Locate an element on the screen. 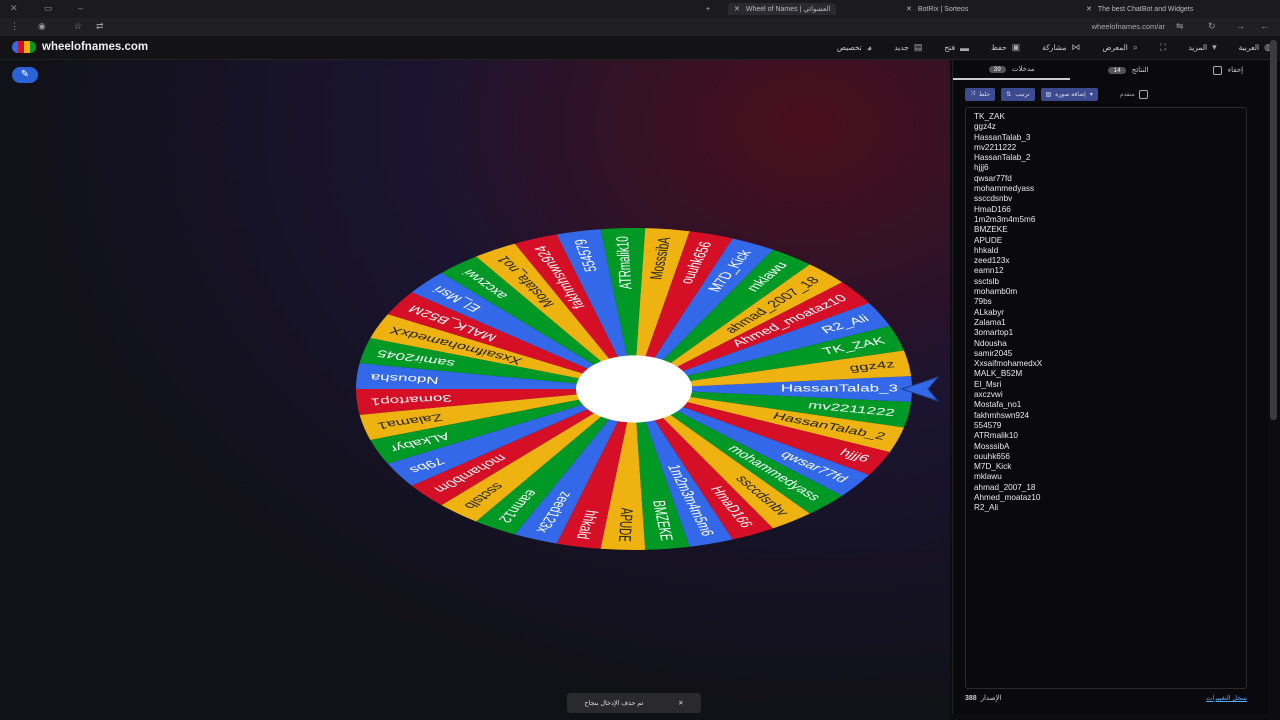 The image size is (1280, 720). edit-pencil-button: ✎ is located at coordinates (25, 75).